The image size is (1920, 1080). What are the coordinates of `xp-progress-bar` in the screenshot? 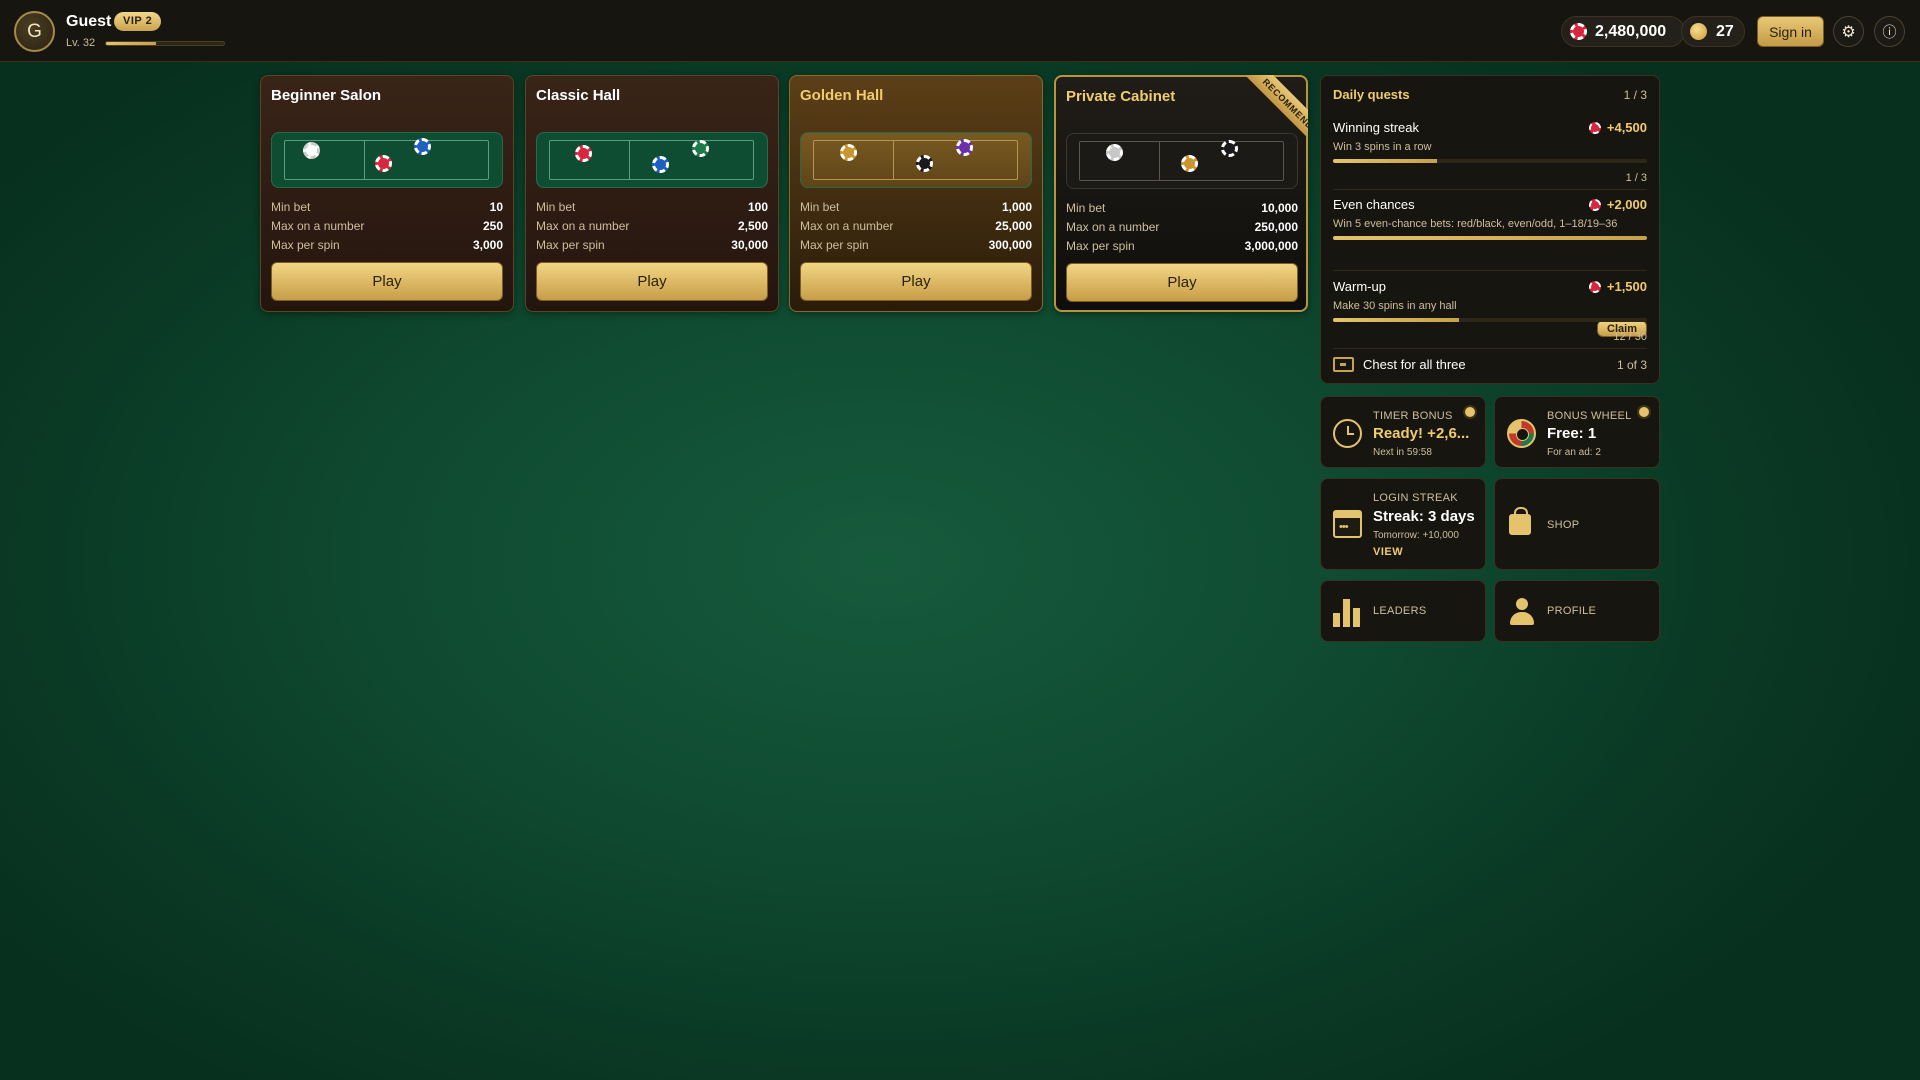 It's located at (165, 43).